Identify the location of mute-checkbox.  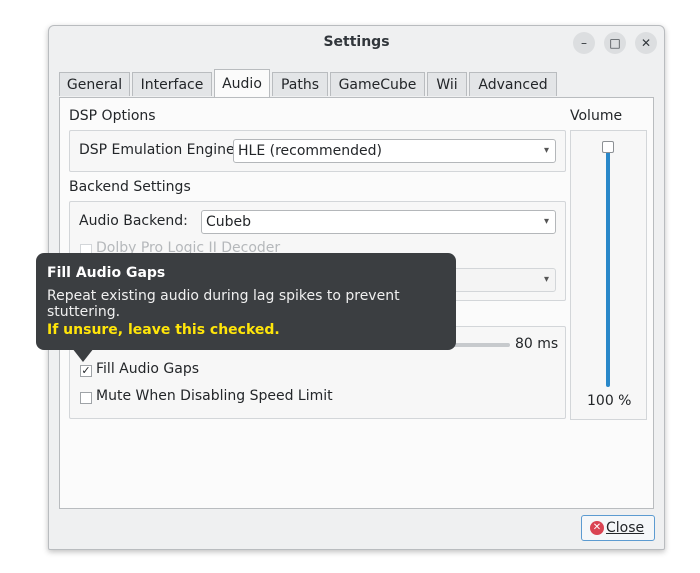
(86, 398).